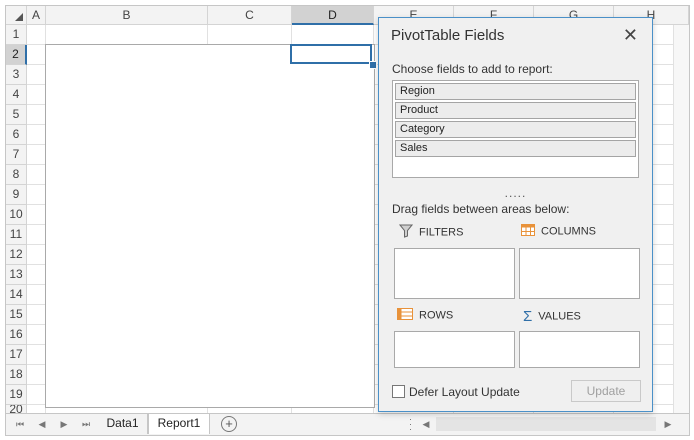 The width and height of the screenshot is (694, 440). Describe the element at coordinates (405, 315) in the screenshot. I see `rows-table-icon` at that location.